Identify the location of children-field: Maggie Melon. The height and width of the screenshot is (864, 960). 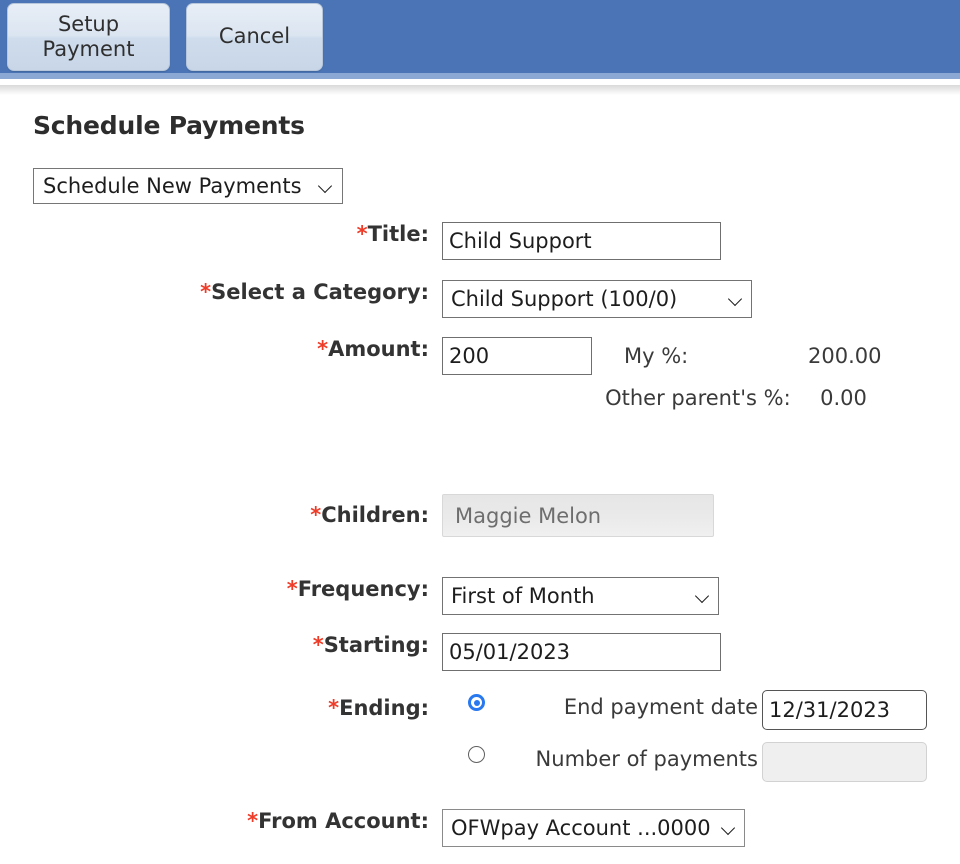
(578, 515).